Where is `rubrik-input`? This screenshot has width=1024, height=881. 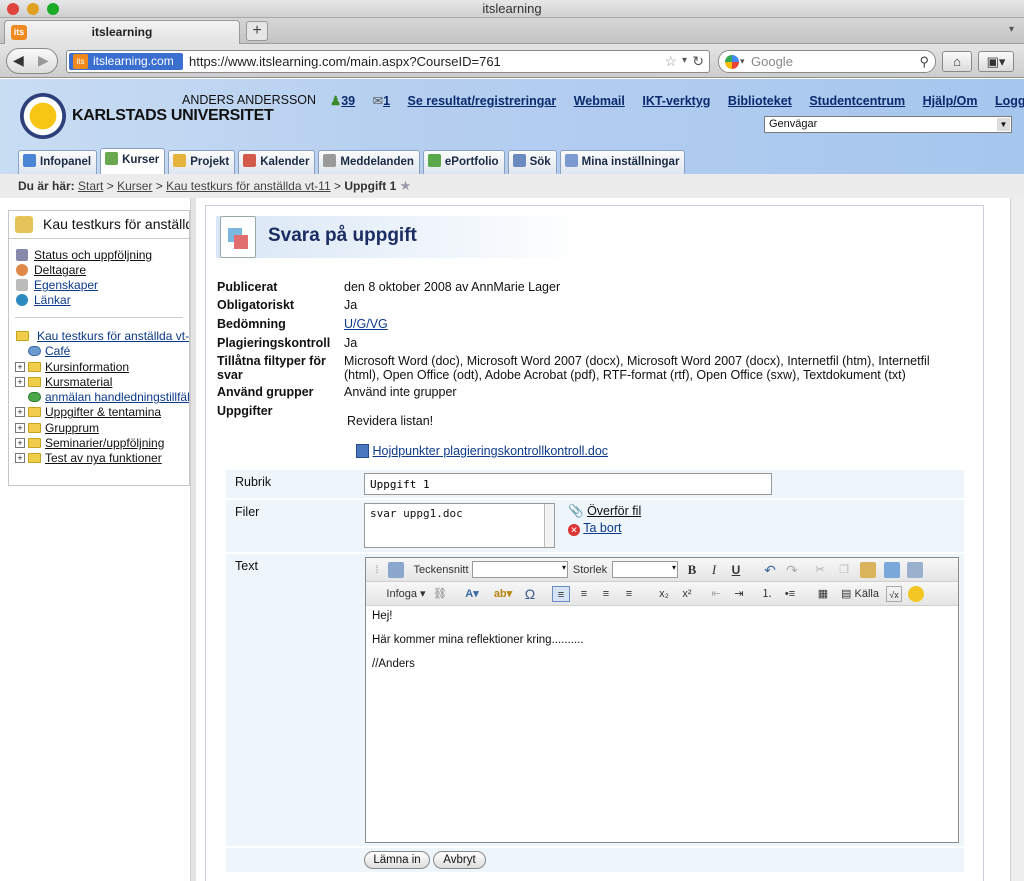
rubrik-input is located at coordinates (568, 484).